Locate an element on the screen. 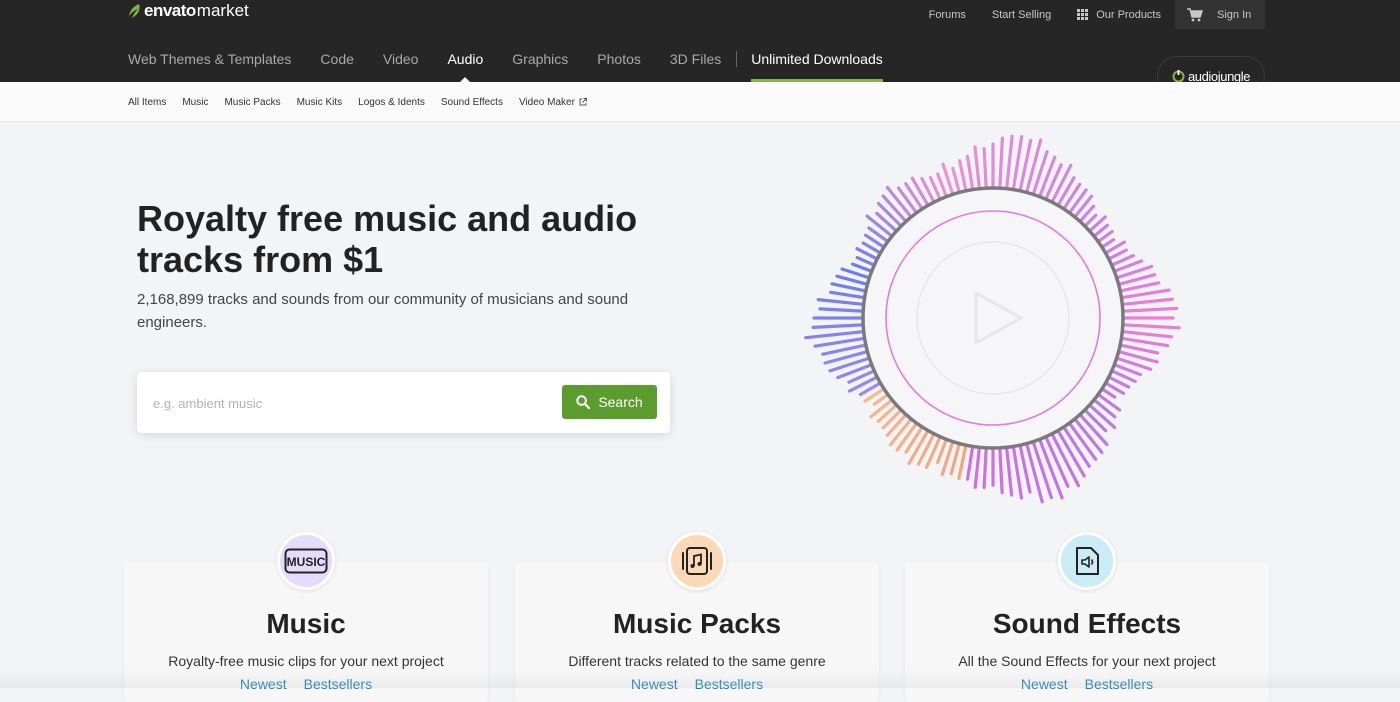 This screenshot has width=1400, height=702. subnav-all-items: All Items is located at coordinates (147, 102).